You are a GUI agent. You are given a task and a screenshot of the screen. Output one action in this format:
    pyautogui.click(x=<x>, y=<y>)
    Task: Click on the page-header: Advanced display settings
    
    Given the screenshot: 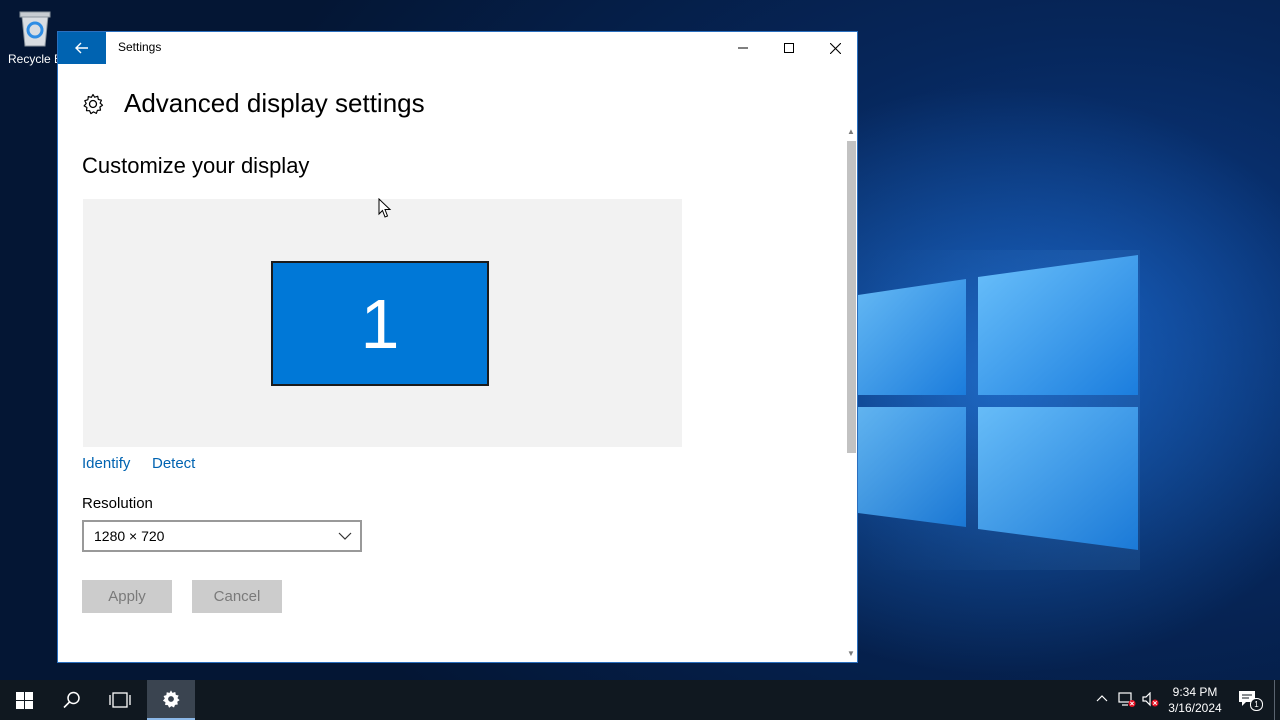 What is the action you would take?
    pyautogui.click(x=253, y=103)
    